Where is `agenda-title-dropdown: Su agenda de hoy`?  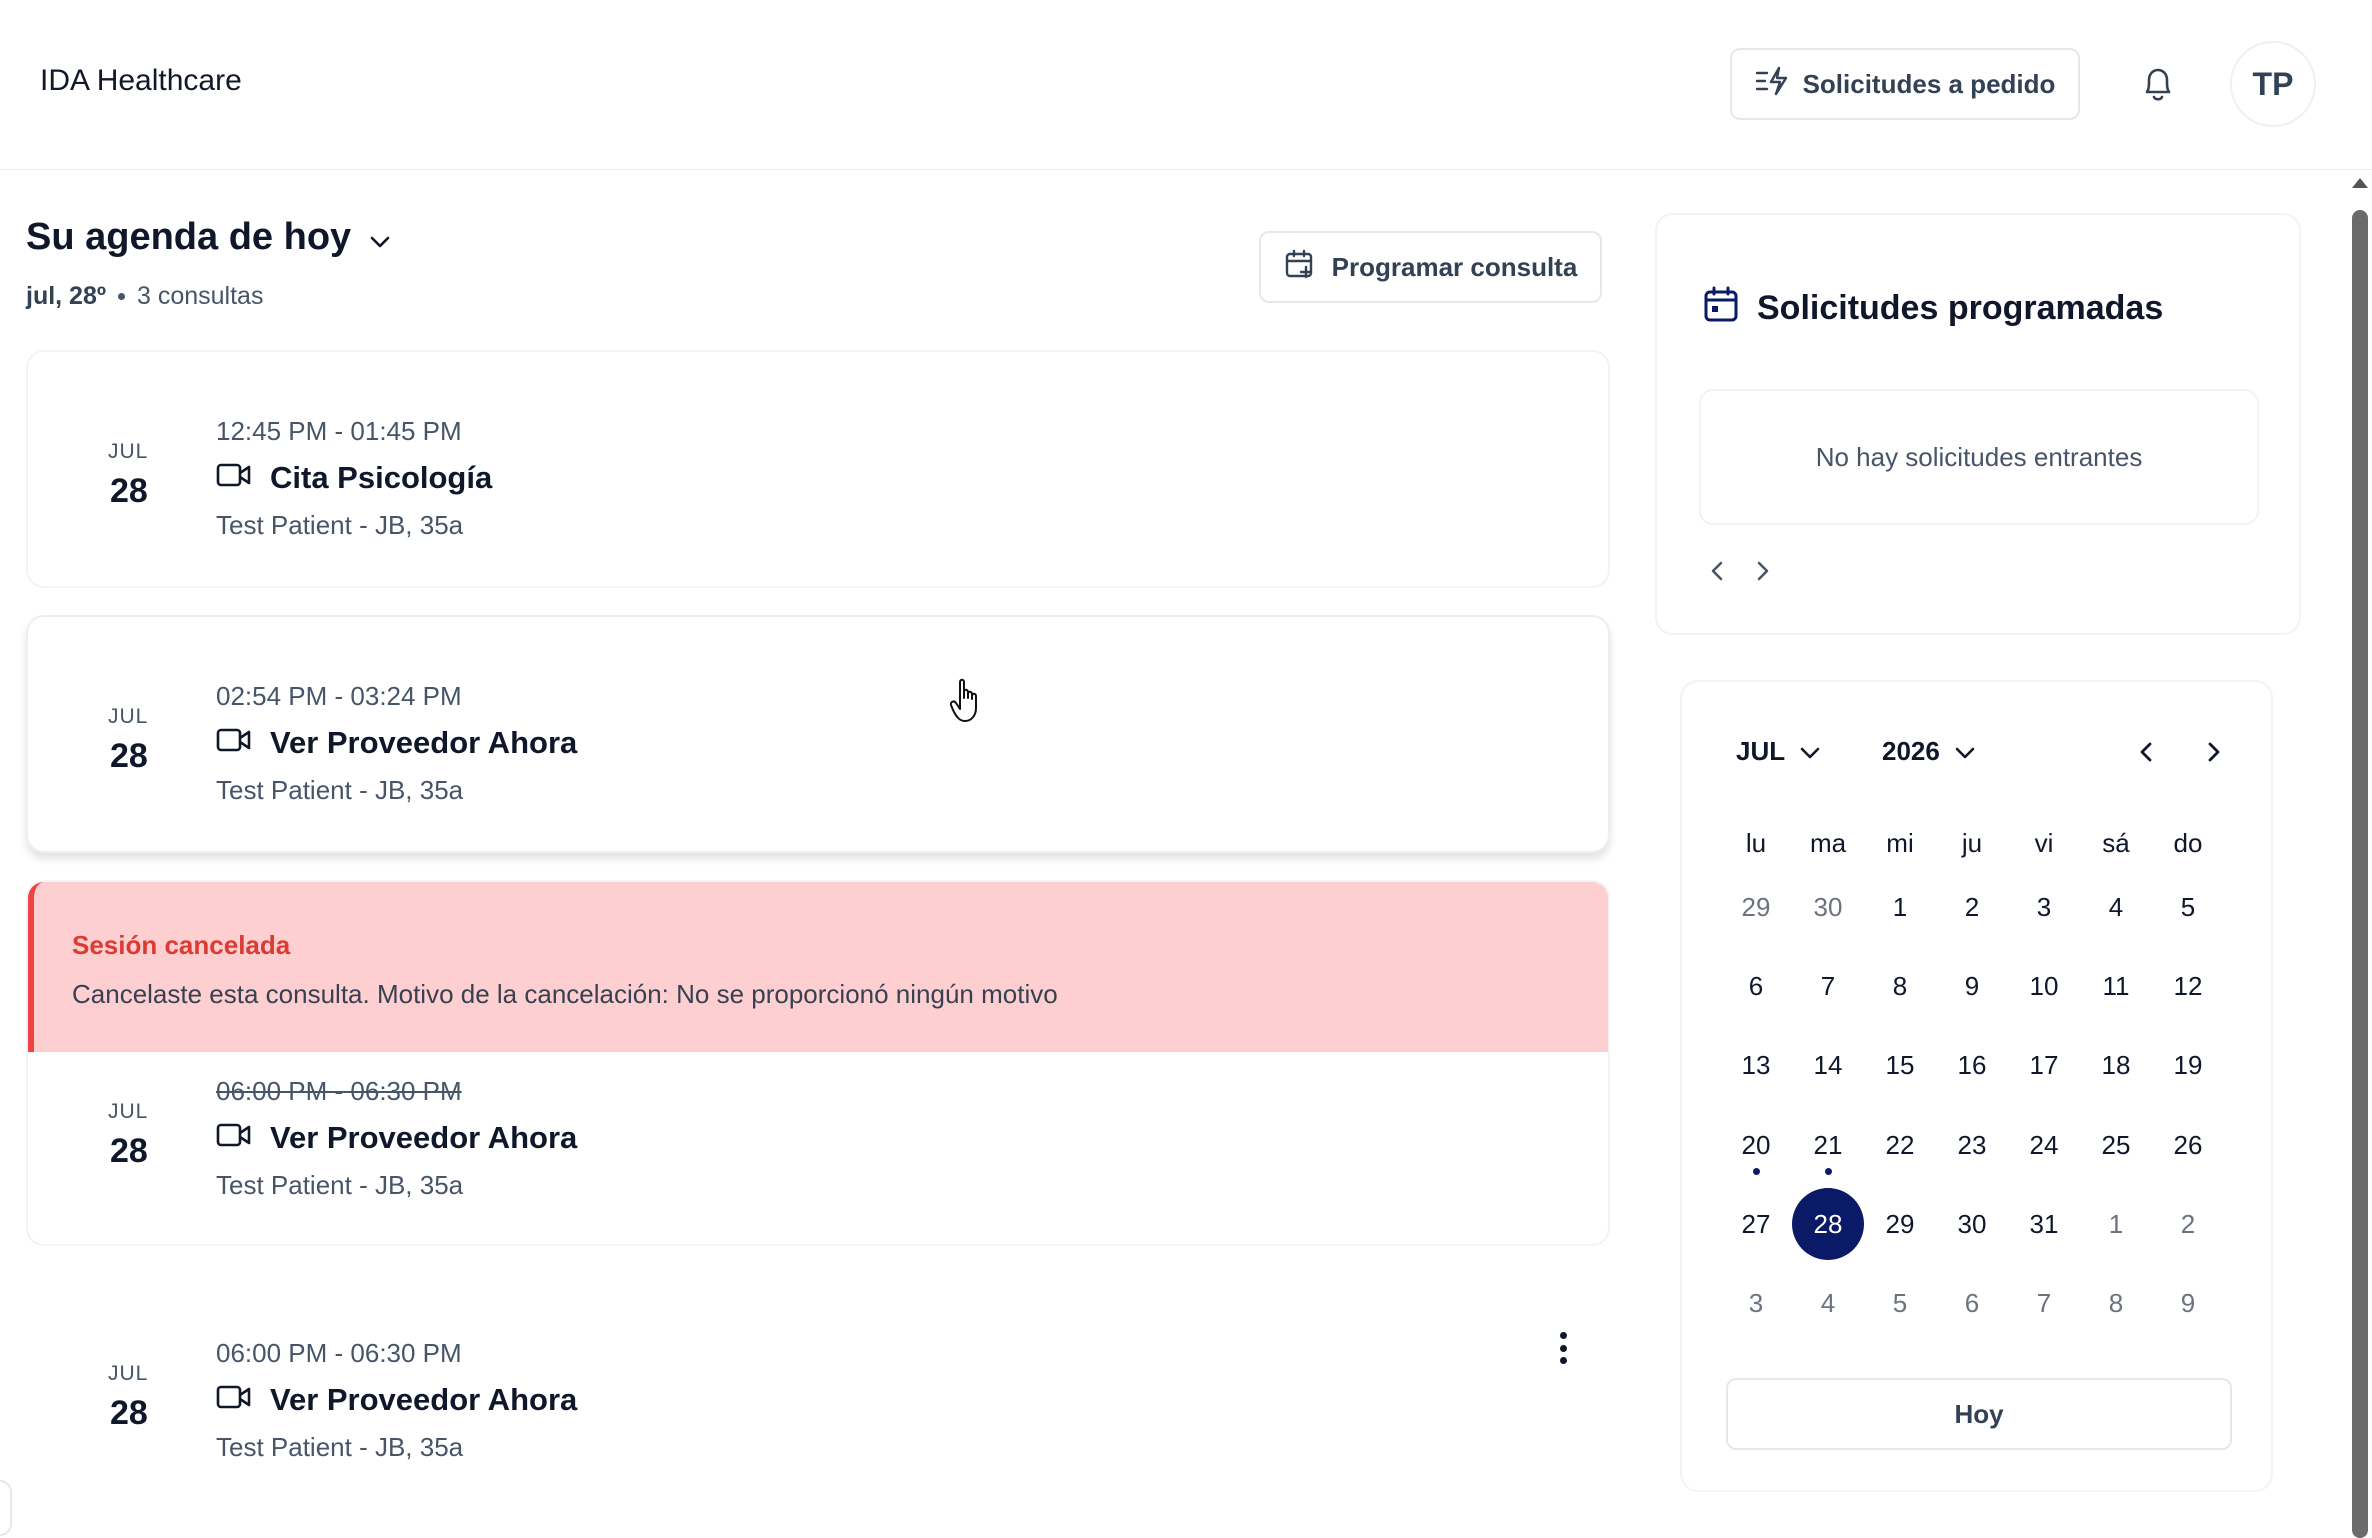 agenda-title-dropdown: Su agenda de hoy is located at coordinates (208, 237).